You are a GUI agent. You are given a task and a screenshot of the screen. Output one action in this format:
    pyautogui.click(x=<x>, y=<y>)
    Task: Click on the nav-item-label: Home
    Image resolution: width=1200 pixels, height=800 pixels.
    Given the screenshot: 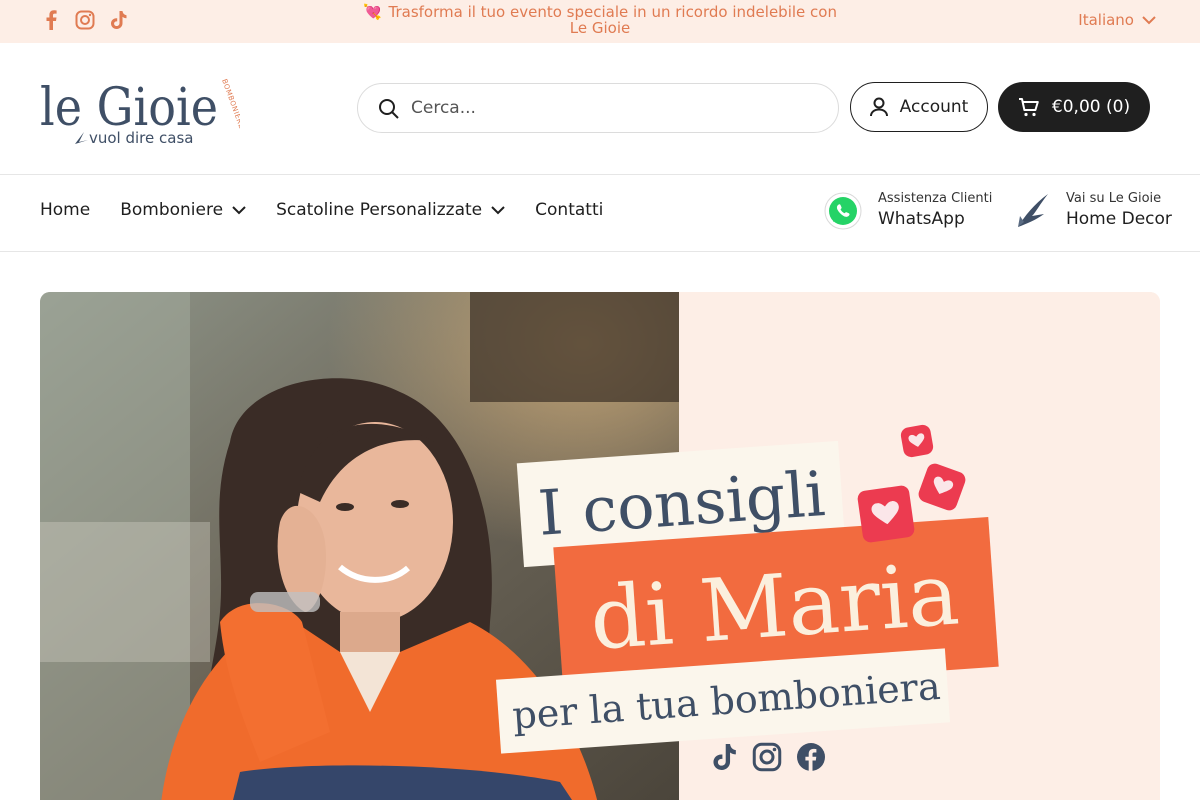 What is the action you would take?
    pyautogui.click(x=65, y=210)
    